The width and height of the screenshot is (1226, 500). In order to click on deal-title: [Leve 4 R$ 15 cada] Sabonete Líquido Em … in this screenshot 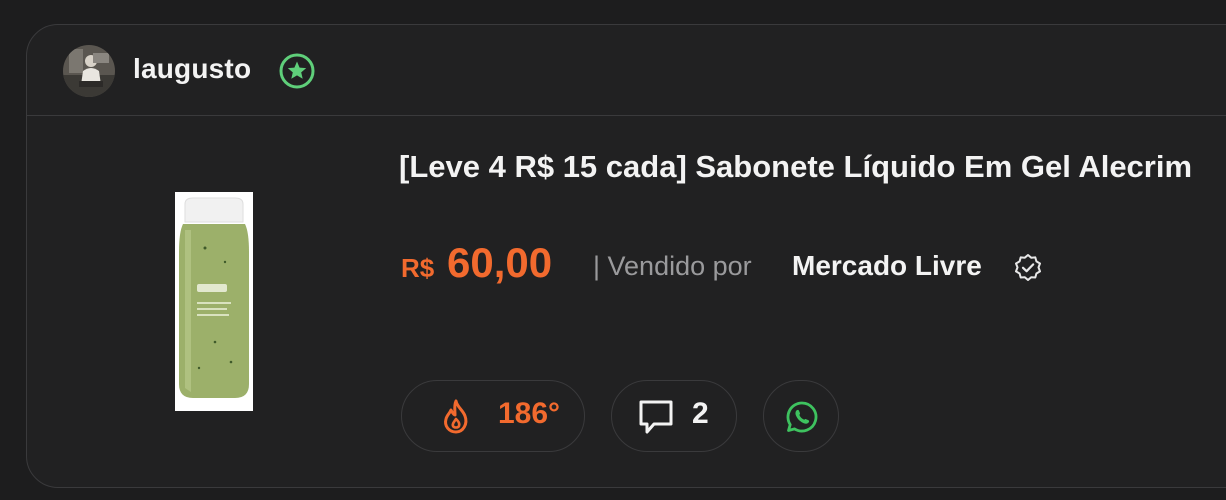, I will do `click(795, 167)`.